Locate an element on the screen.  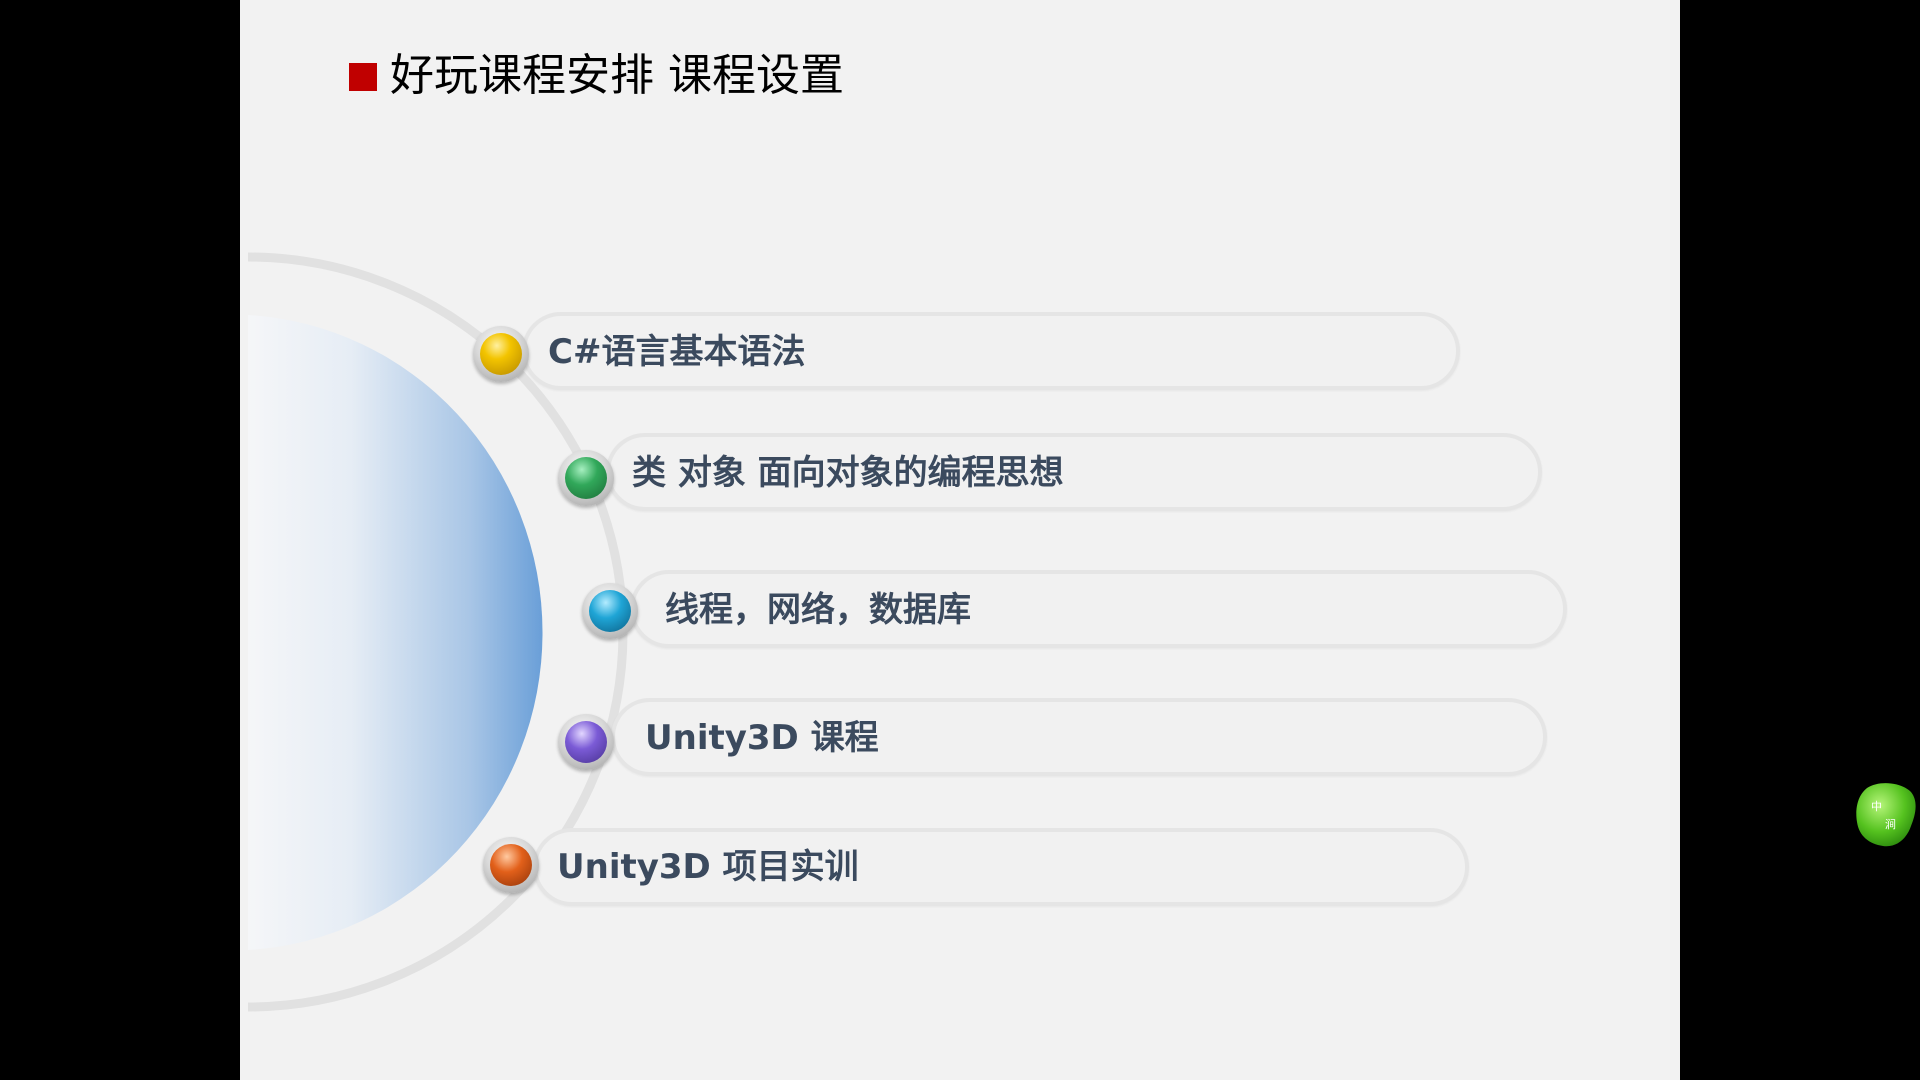
arc-decoration is located at coordinates (437, 632).